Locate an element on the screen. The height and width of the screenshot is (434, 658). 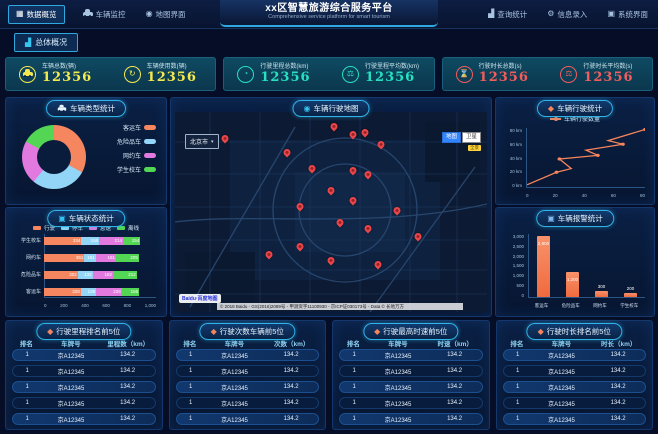
hbar-segment: 132 is located at coordinates (85, 274).